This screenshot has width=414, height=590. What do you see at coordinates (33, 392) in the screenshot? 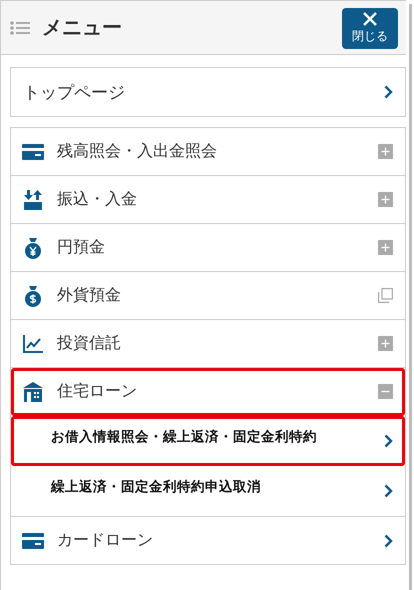
I see `building-icon` at bounding box center [33, 392].